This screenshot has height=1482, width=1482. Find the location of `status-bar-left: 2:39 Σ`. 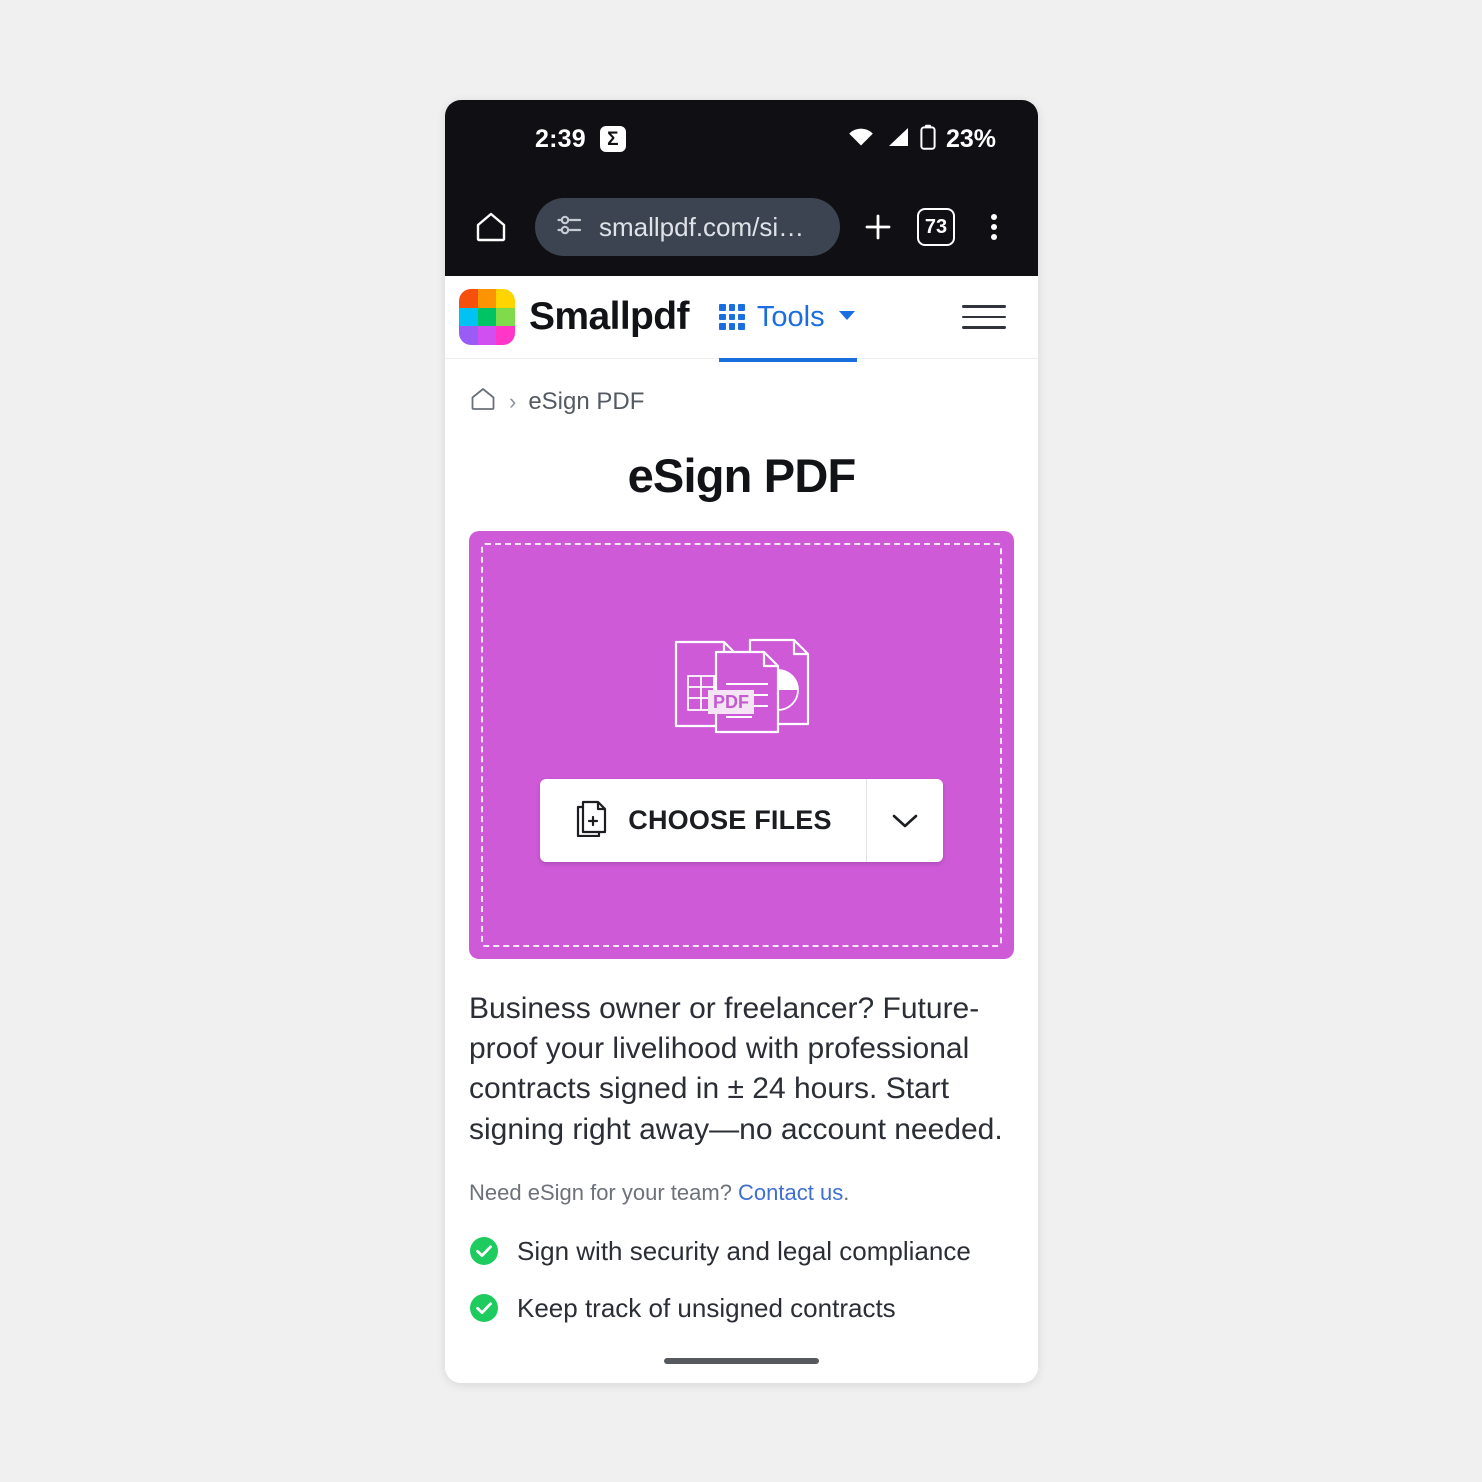

status-bar-left: 2:39 Σ is located at coordinates (580, 139).